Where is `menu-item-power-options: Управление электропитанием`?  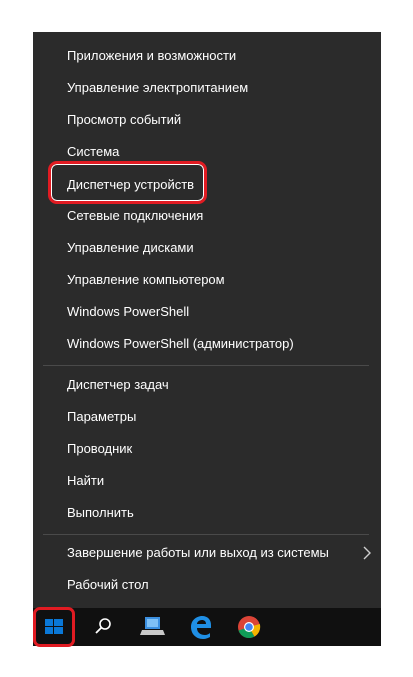 menu-item-power-options: Управление электропитанием is located at coordinates (207, 88).